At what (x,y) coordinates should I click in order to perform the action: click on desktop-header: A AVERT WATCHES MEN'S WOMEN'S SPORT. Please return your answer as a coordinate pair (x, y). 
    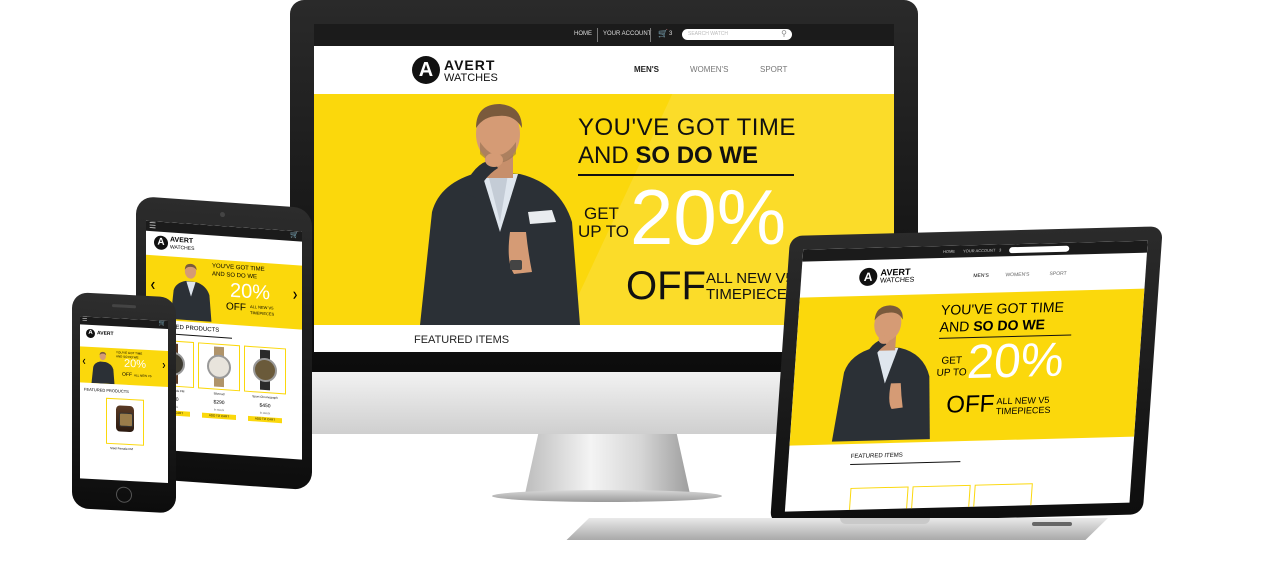
    Looking at the image, I should click on (604, 70).